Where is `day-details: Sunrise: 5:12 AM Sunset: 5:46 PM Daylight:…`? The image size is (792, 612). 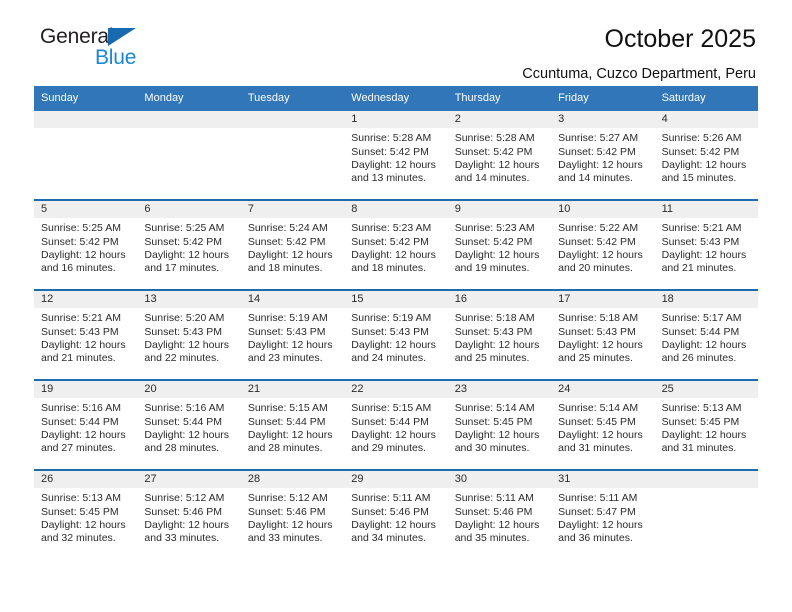
day-details: Sunrise: 5:12 AM Sunset: 5:46 PM Daylight:… is located at coordinates (292, 517).